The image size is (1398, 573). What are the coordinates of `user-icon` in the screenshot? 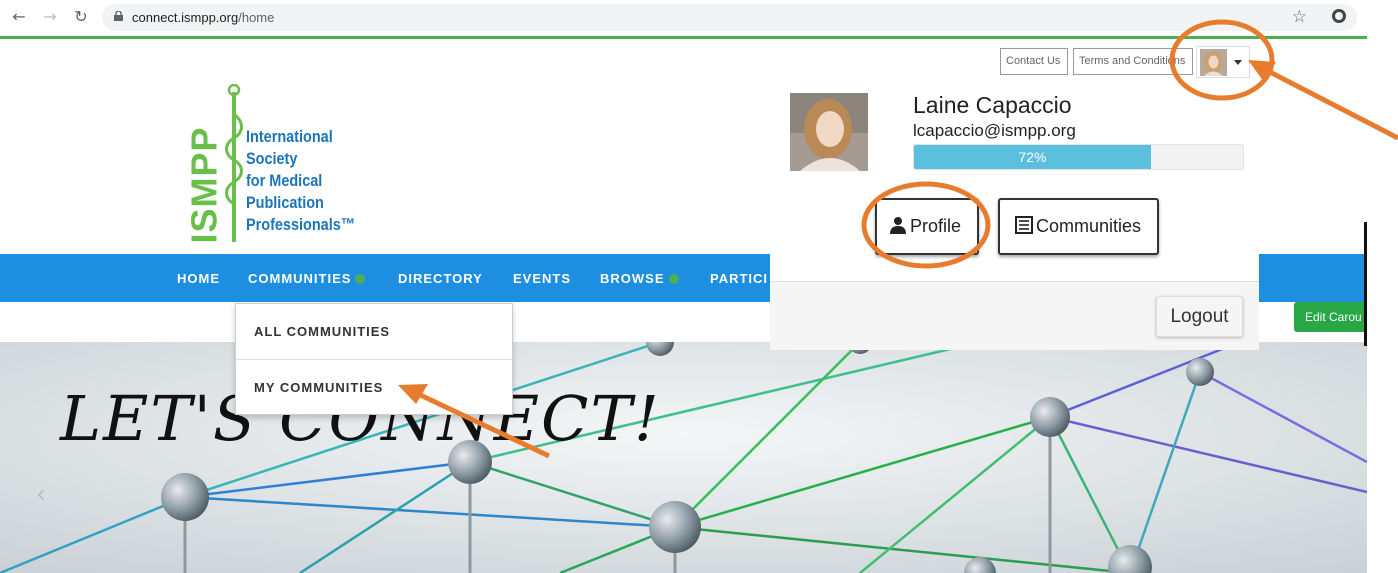 It's located at (898, 225).